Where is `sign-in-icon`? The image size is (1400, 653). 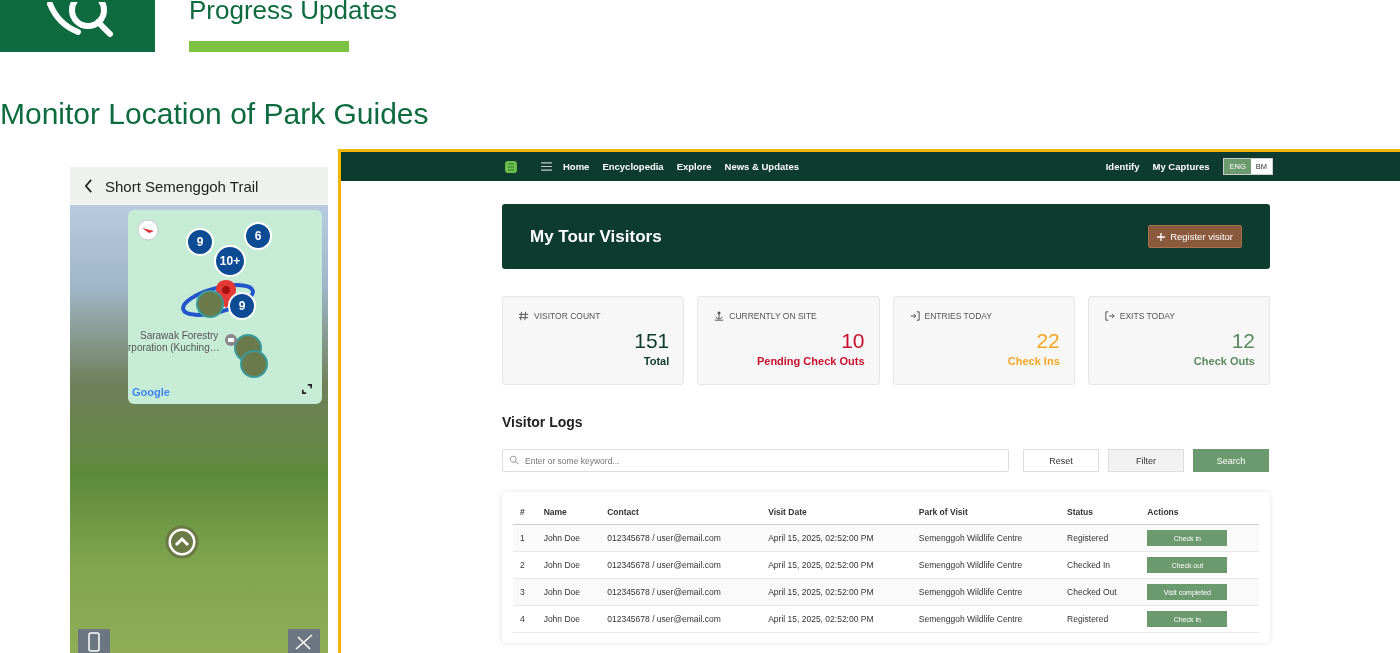
sign-in-icon is located at coordinates (914, 316).